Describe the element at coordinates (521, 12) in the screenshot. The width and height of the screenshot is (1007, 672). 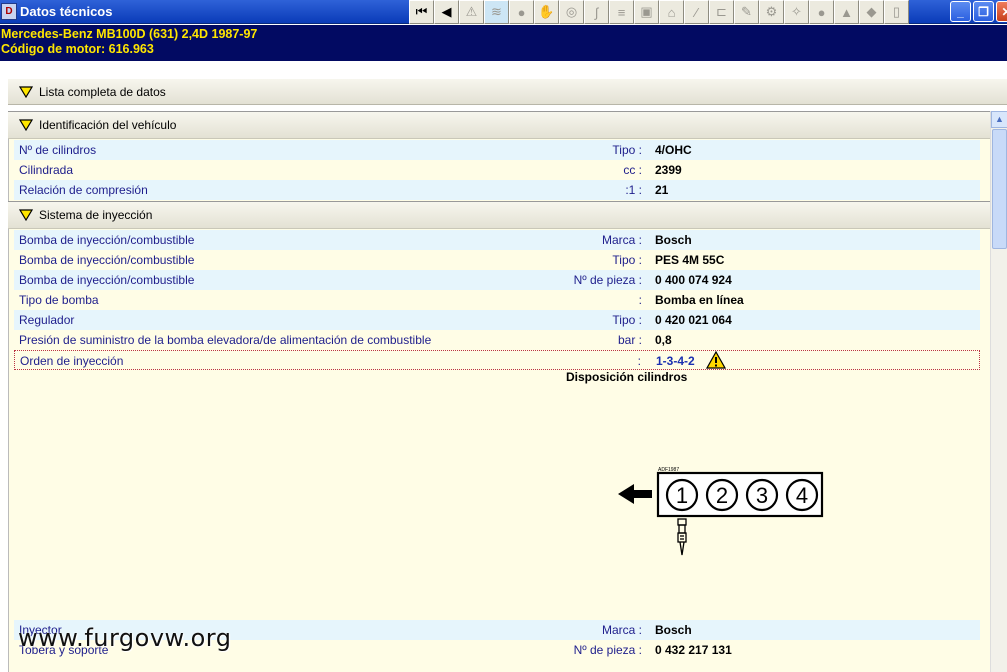
I see `oil-drop-icon: ●` at that location.